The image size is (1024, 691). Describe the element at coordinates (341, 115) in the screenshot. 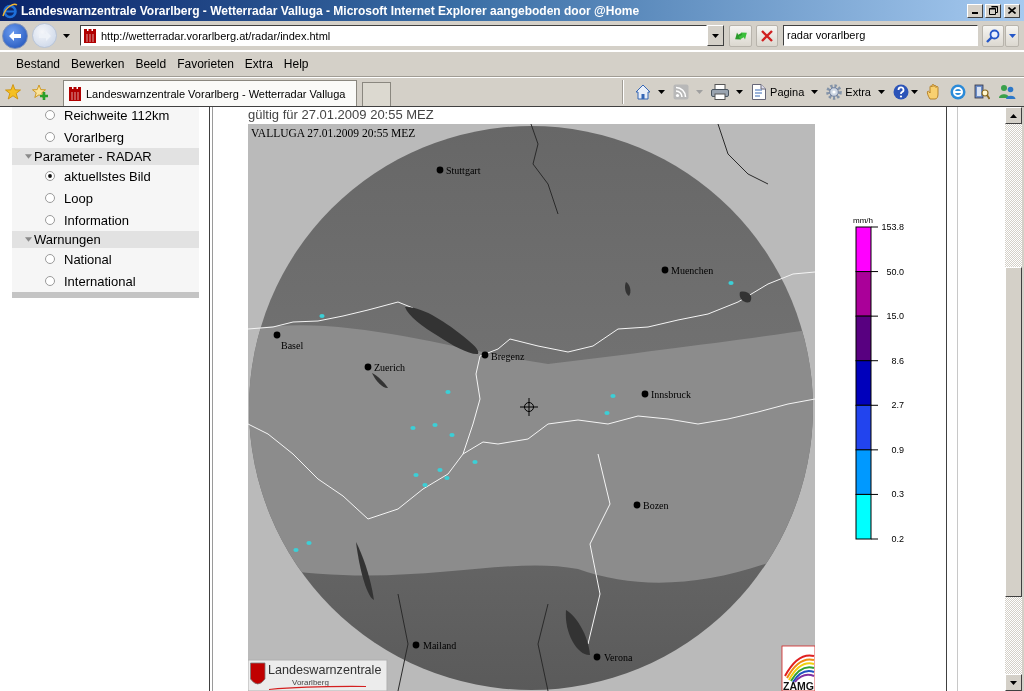

I see `validity-text: gültig für 27.01.2009 20:55 MEZ` at that location.